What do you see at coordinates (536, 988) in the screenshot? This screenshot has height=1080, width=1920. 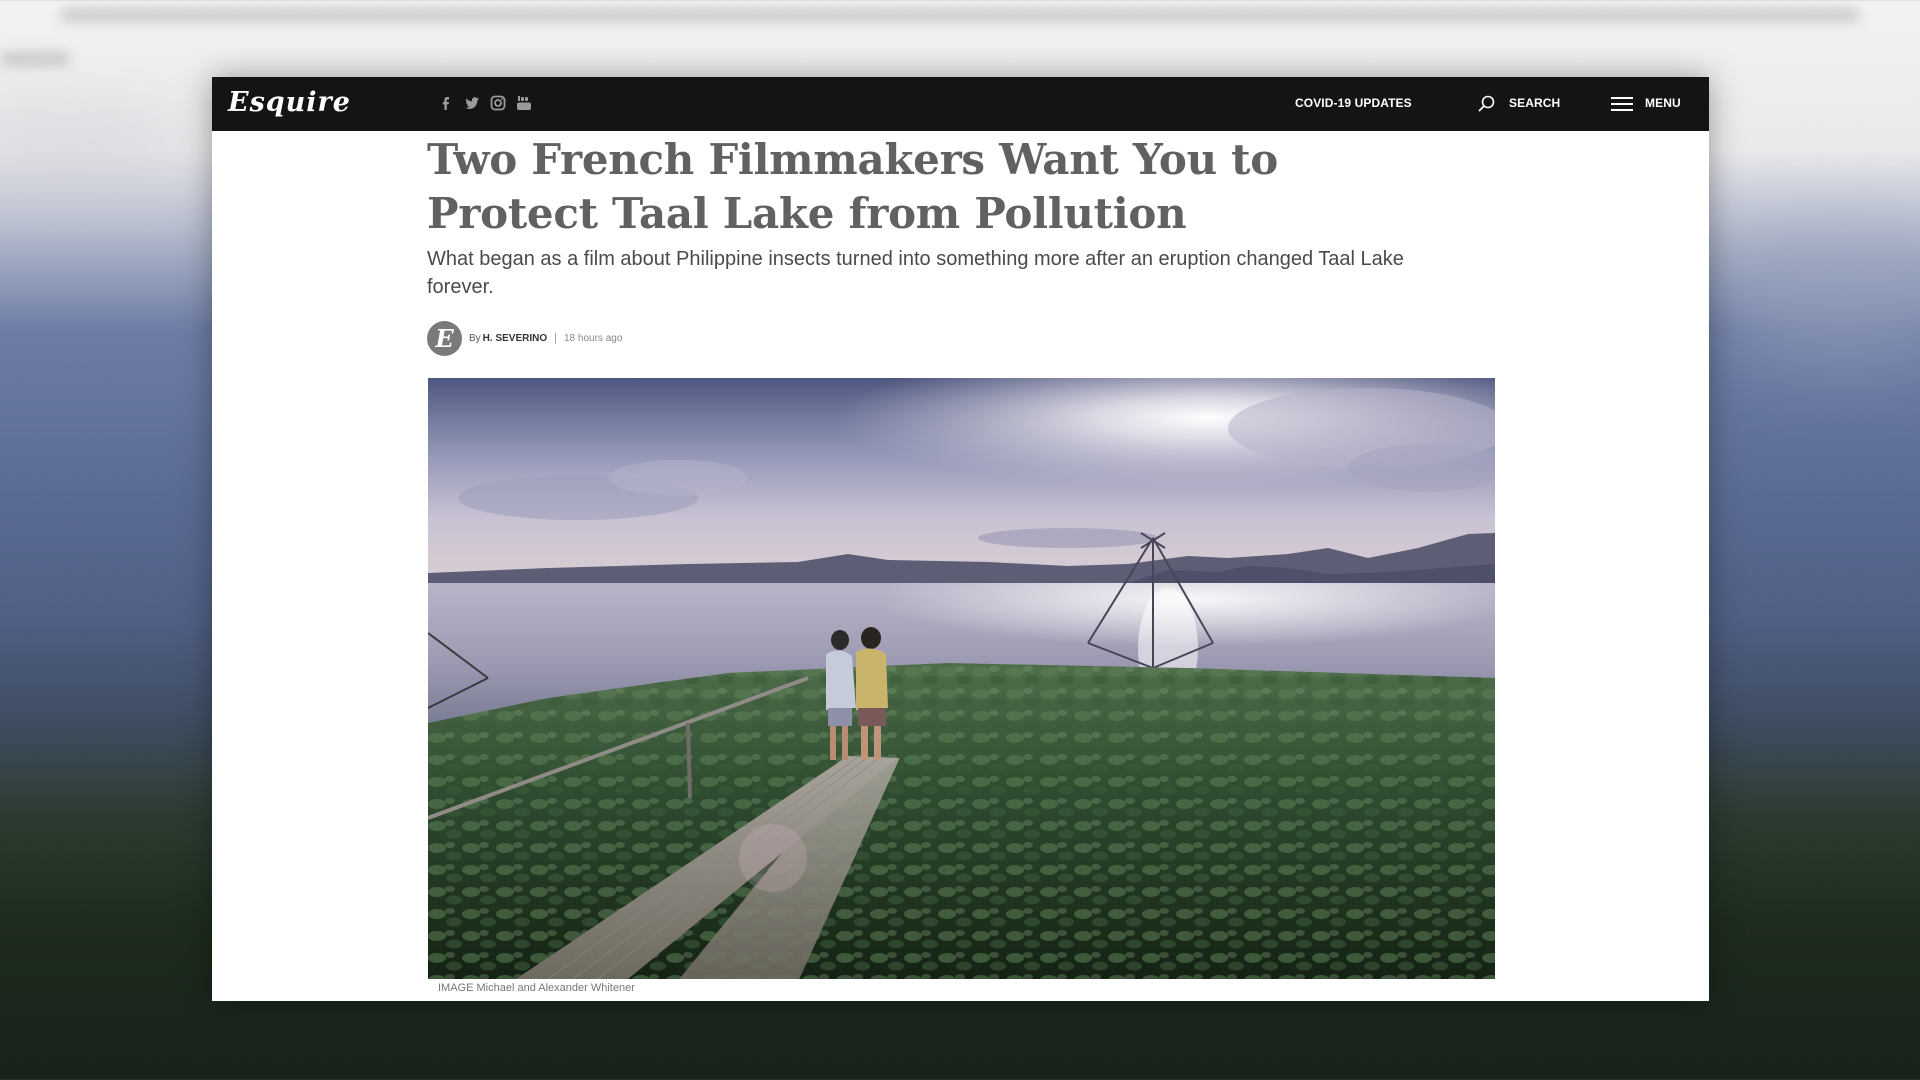 I see `image-caption: IMAGE Michael and Alexander Whitener` at bounding box center [536, 988].